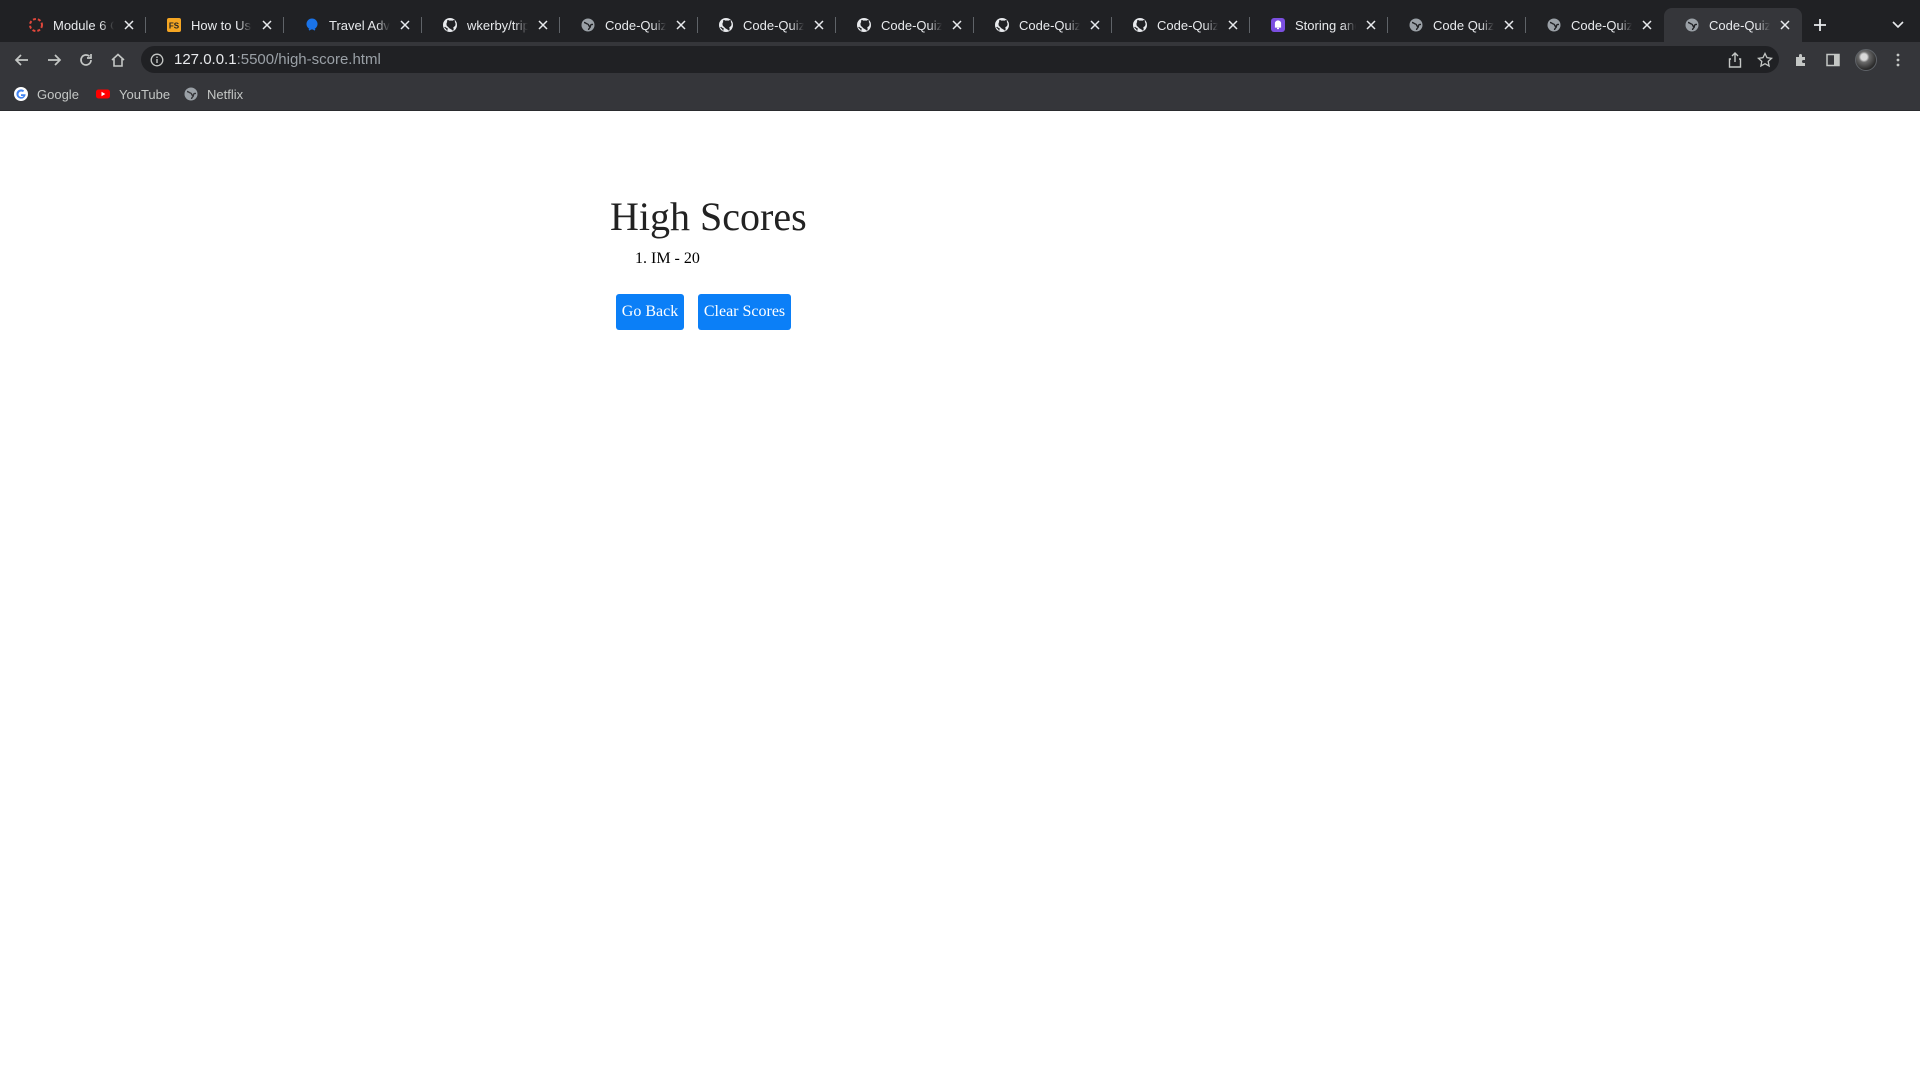 The width and height of the screenshot is (1920, 1080). I want to click on side-panel-icon, so click(1833, 60).